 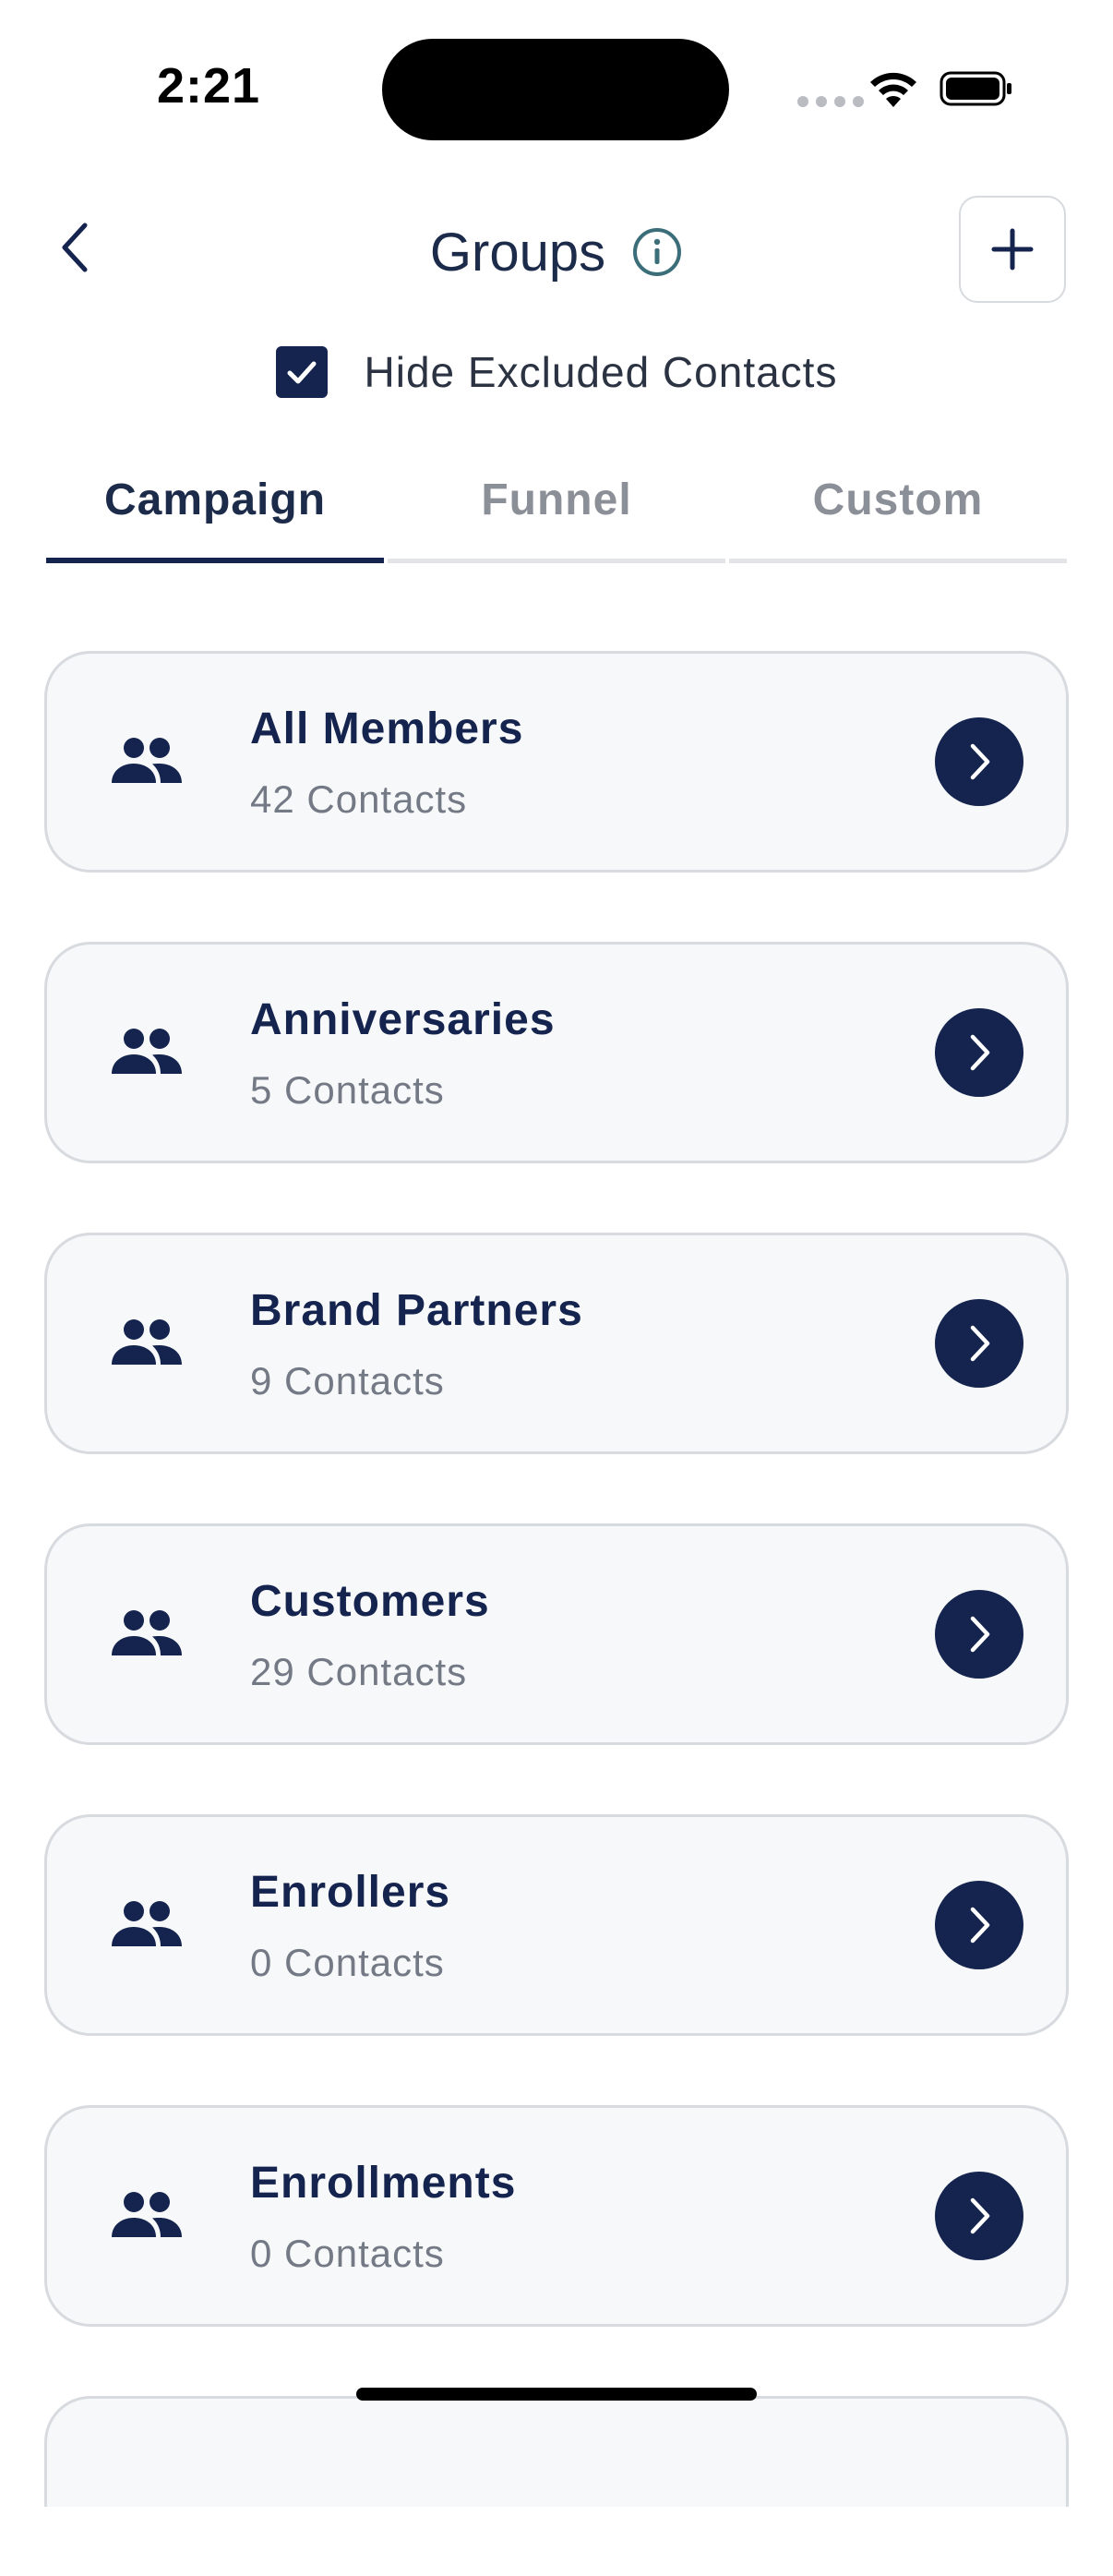 I want to click on group-tabs: Campaign Funnel Custom, so click(x=556, y=512).